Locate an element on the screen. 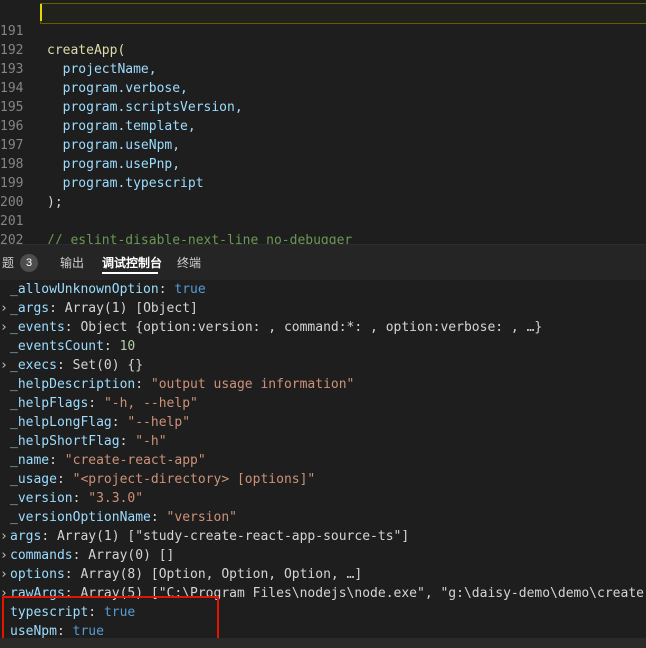 This screenshot has width=646, height=648. property-value: "--help" is located at coordinates (159, 422).